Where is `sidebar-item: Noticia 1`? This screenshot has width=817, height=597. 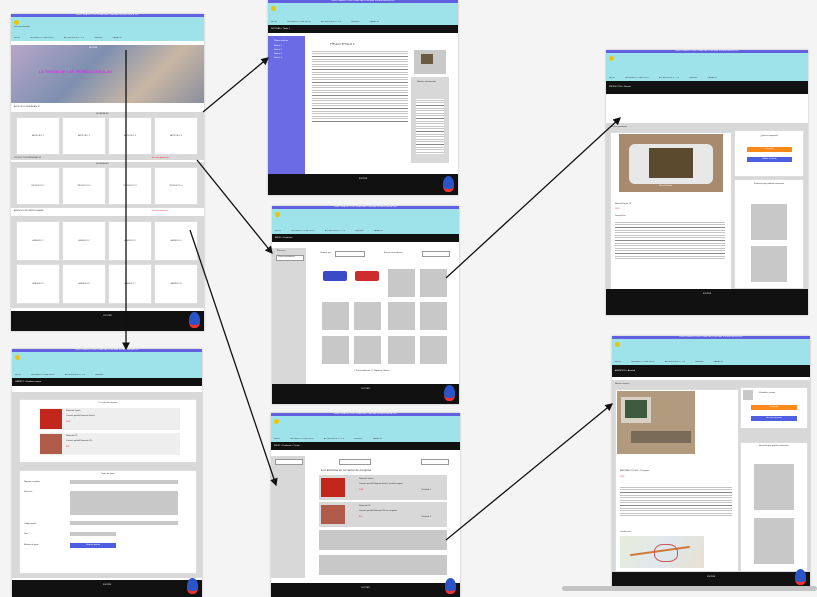
sidebar-item: Noticia 1 is located at coordinates (286, 46).